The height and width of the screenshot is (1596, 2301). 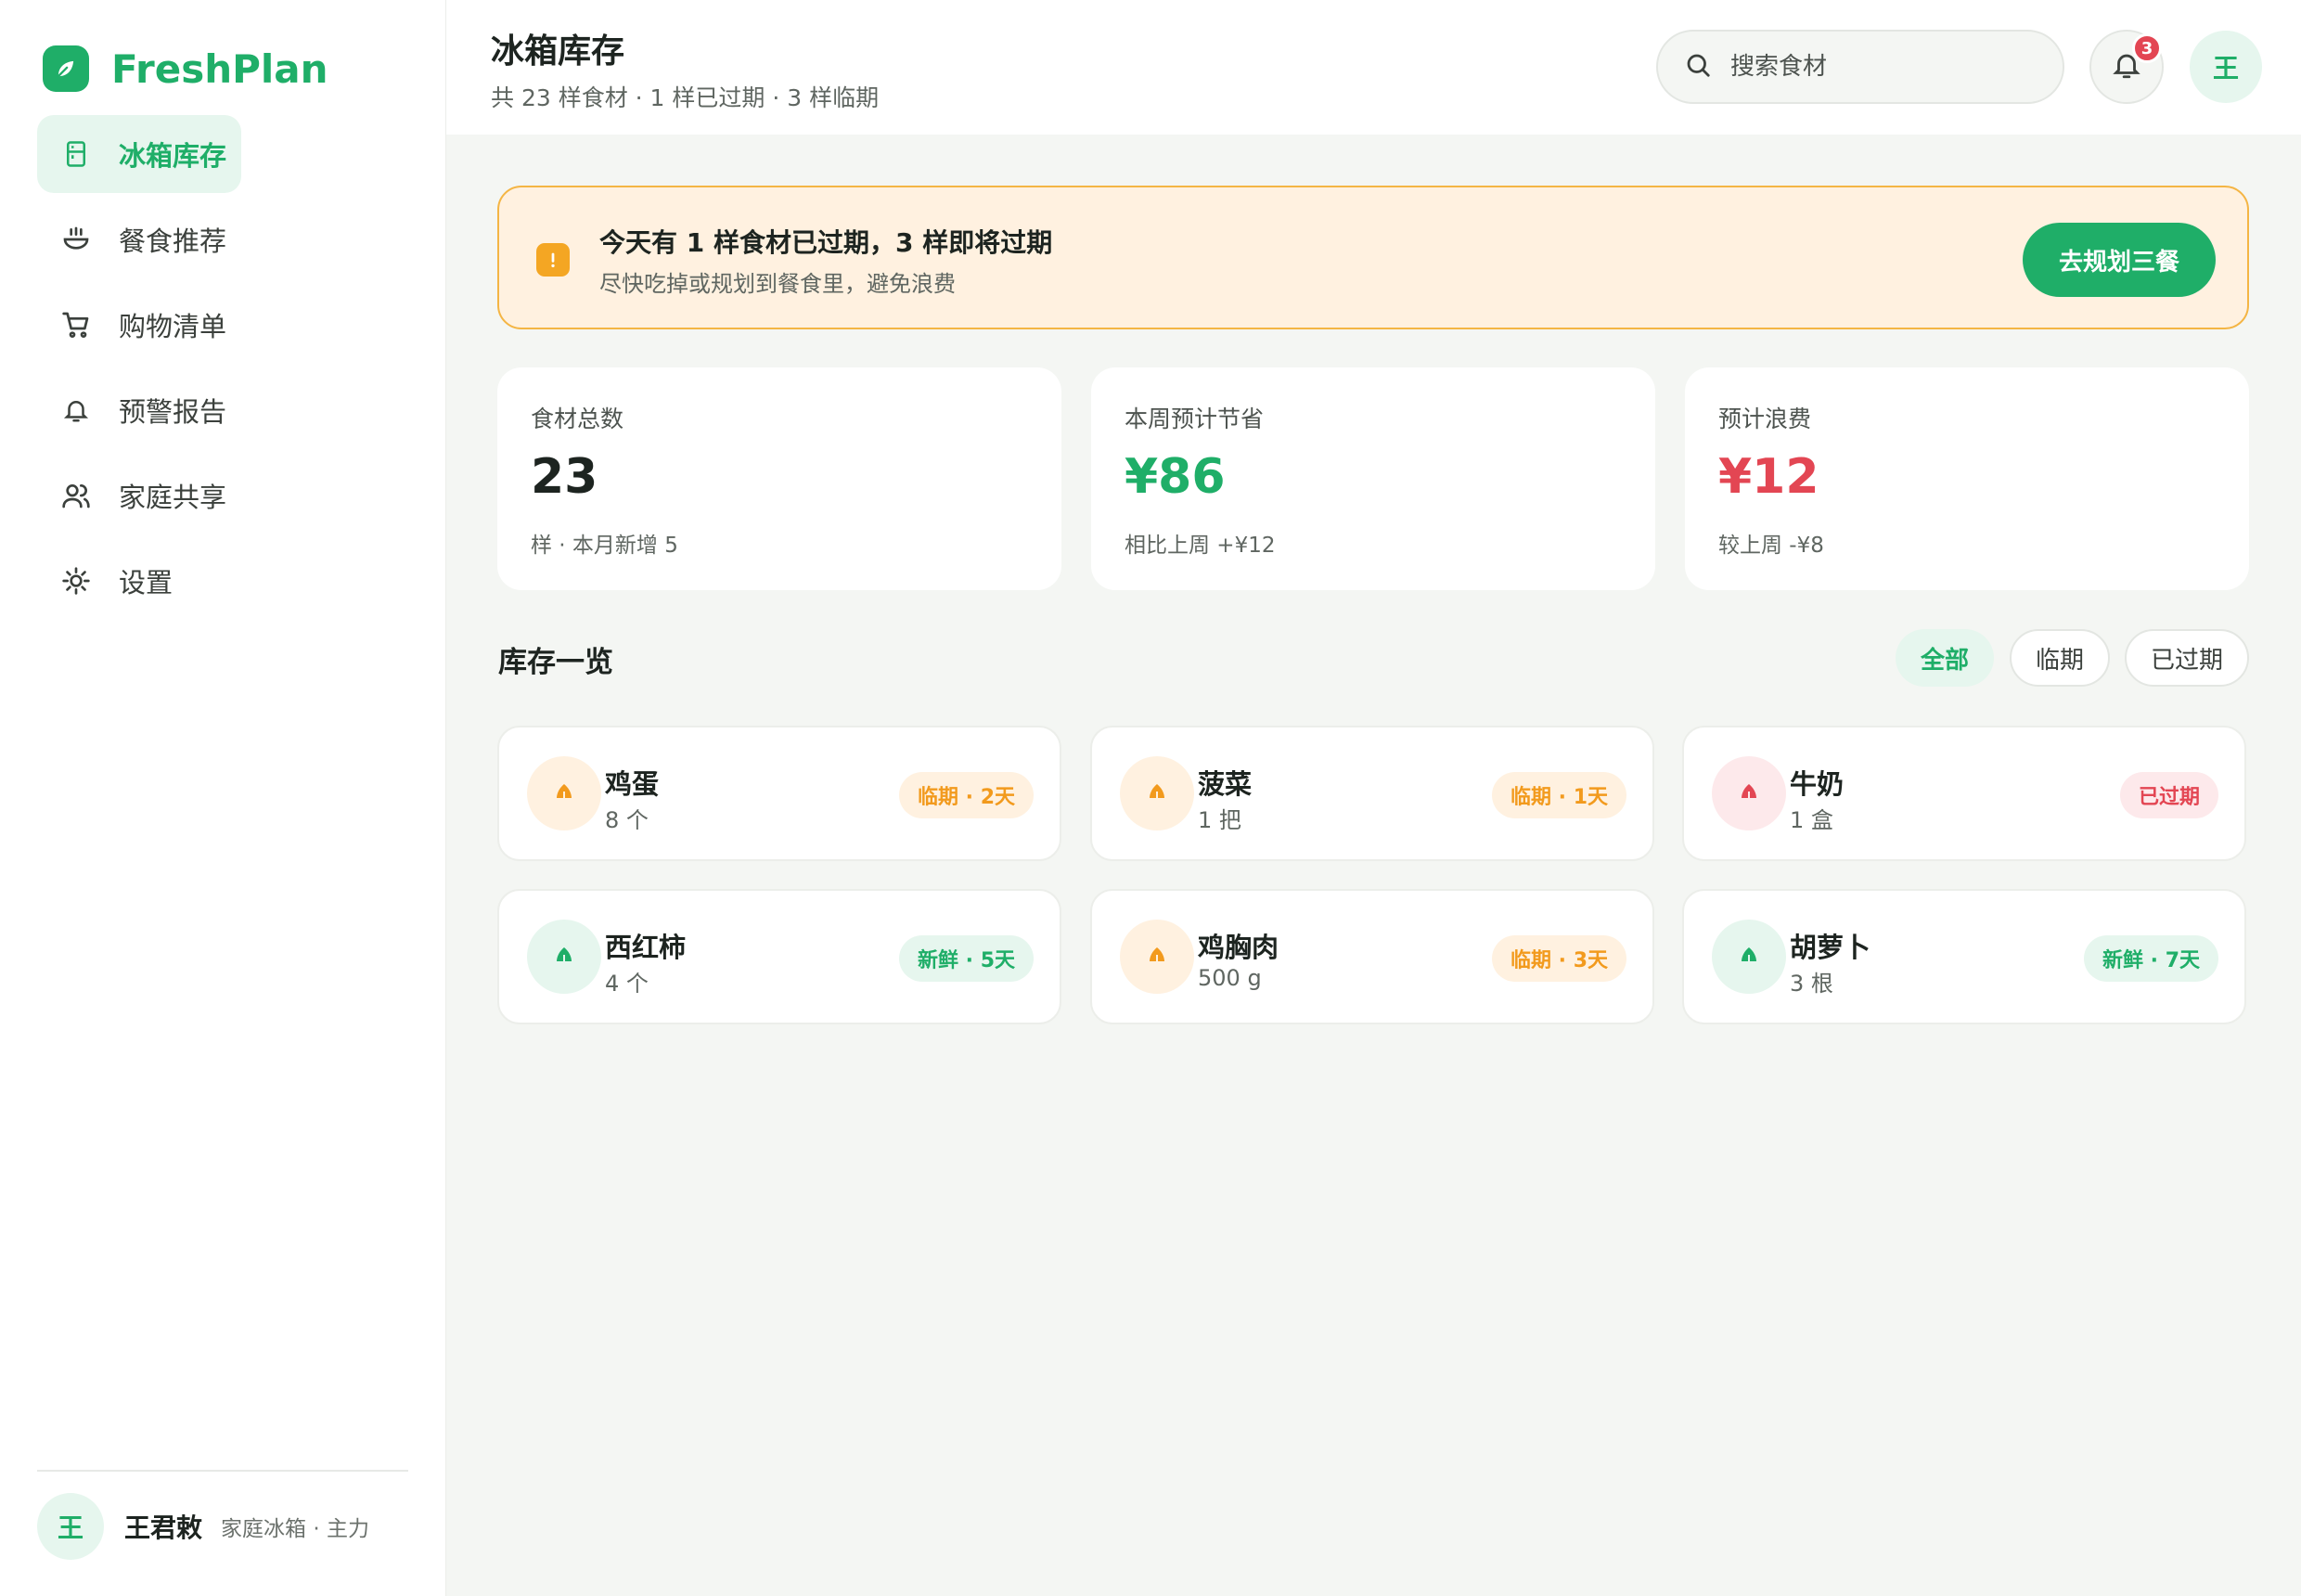 What do you see at coordinates (76, 410) in the screenshot?
I see `bell-icon` at bounding box center [76, 410].